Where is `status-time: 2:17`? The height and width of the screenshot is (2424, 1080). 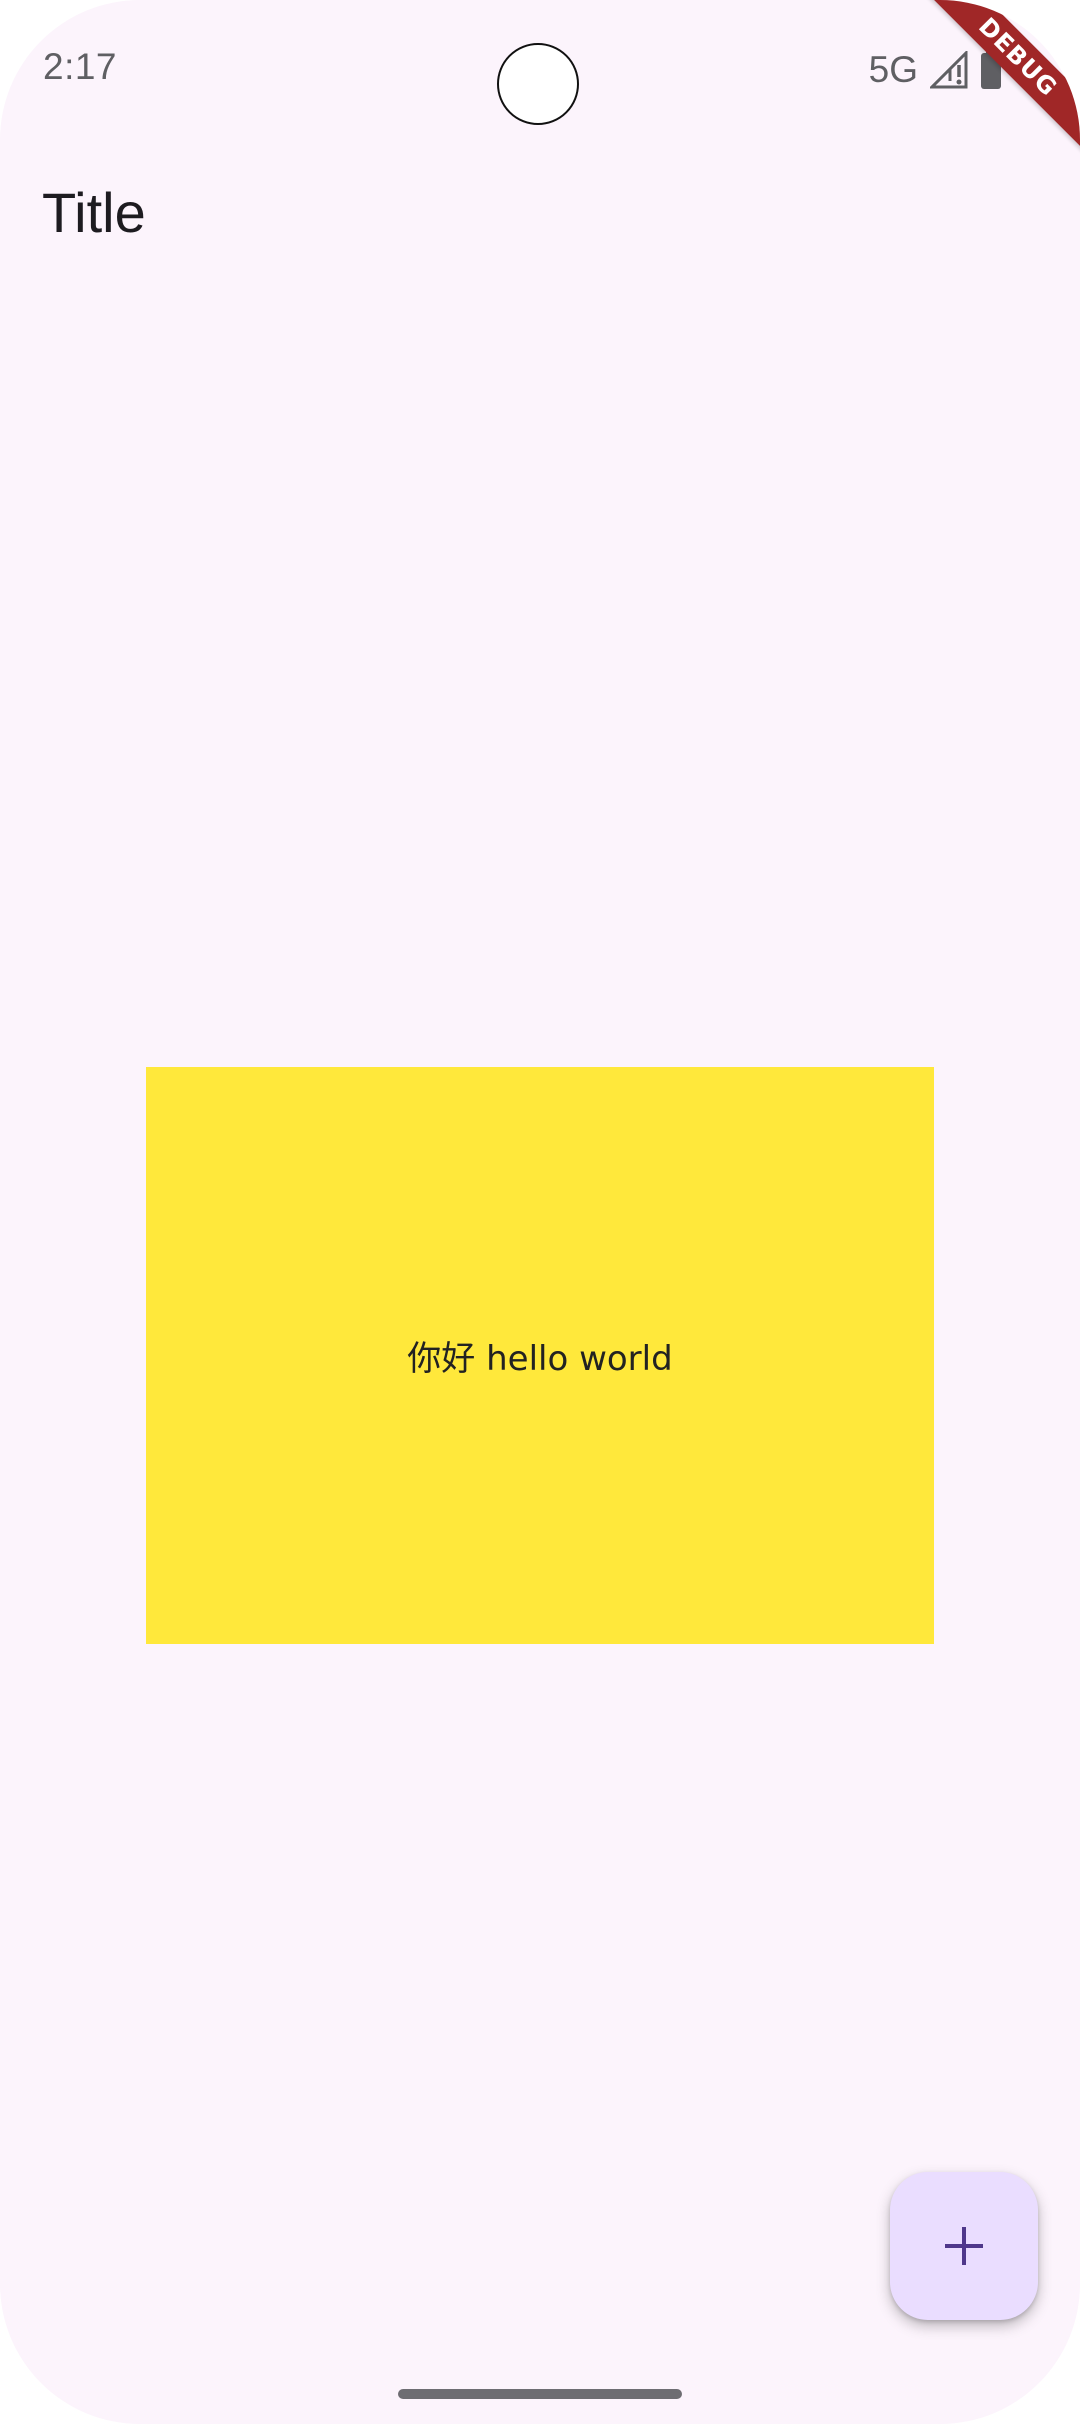 status-time: 2:17 is located at coordinates (80, 66).